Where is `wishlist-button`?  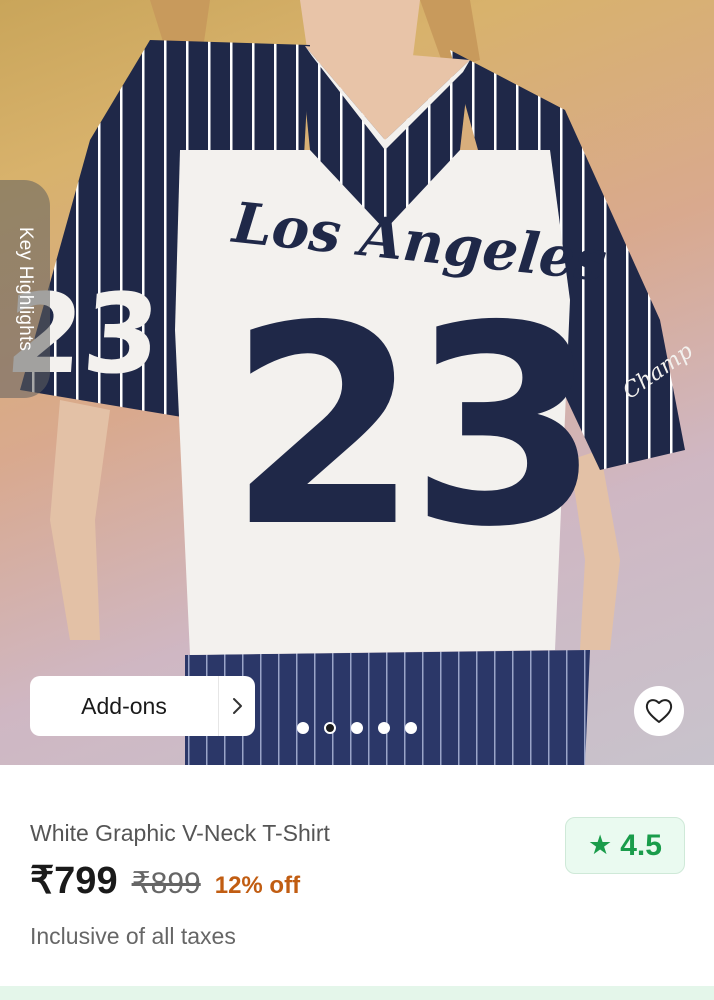
wishlist-button is located at coordinates (659, 711).